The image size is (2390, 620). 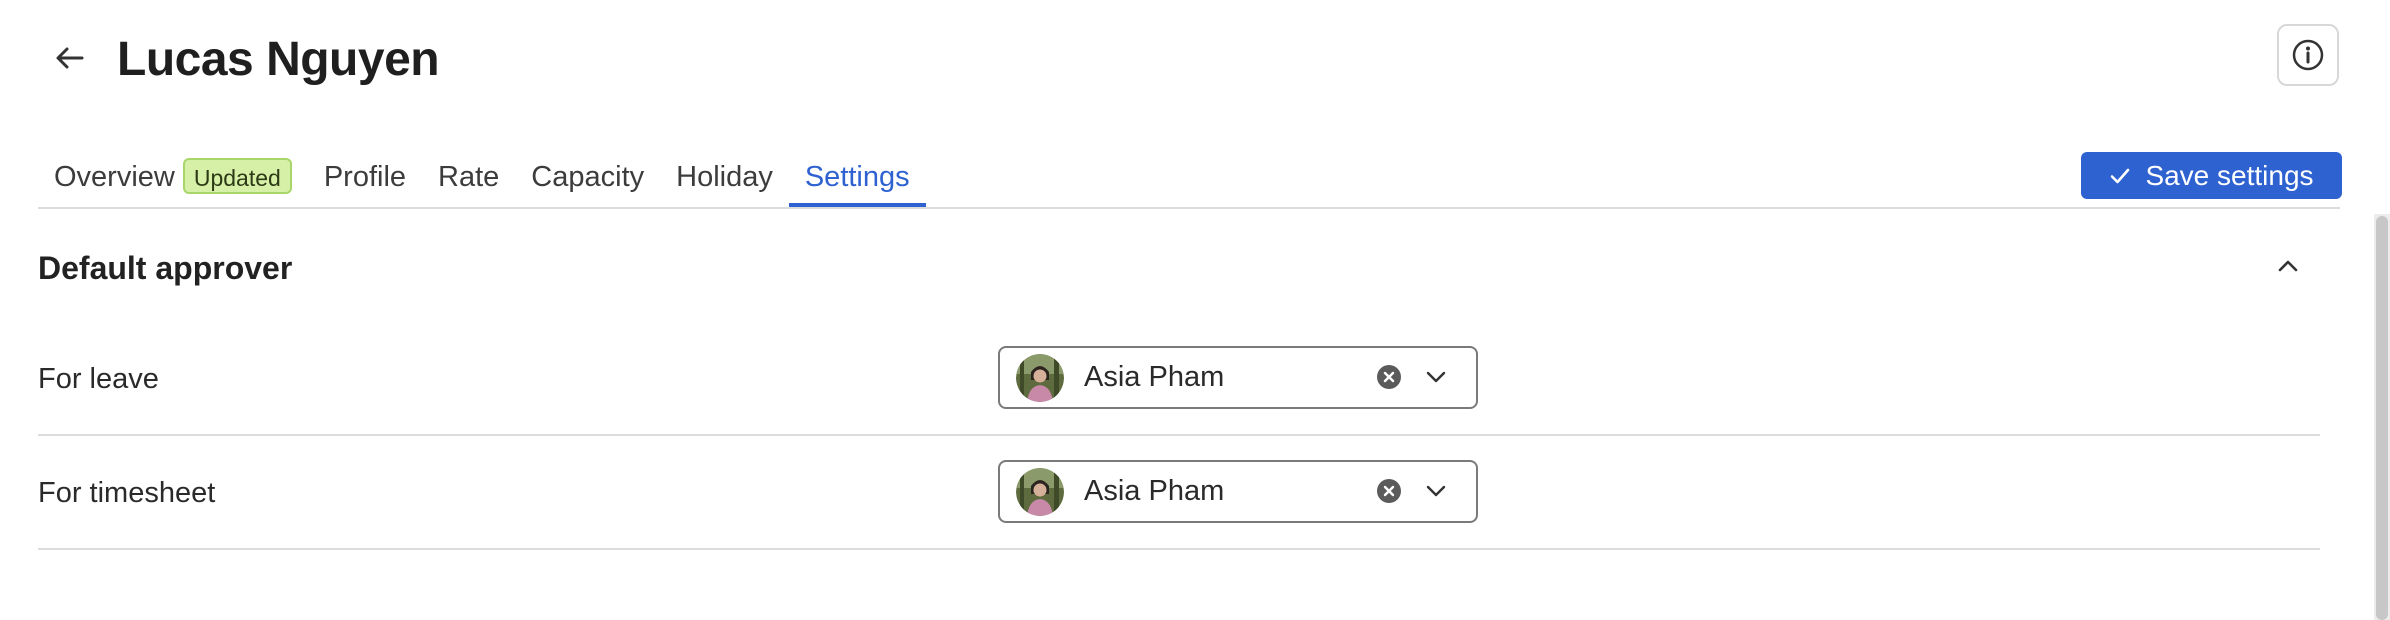 I want to click on save-settings-button: Save settings, so click(x=2211, y=175).